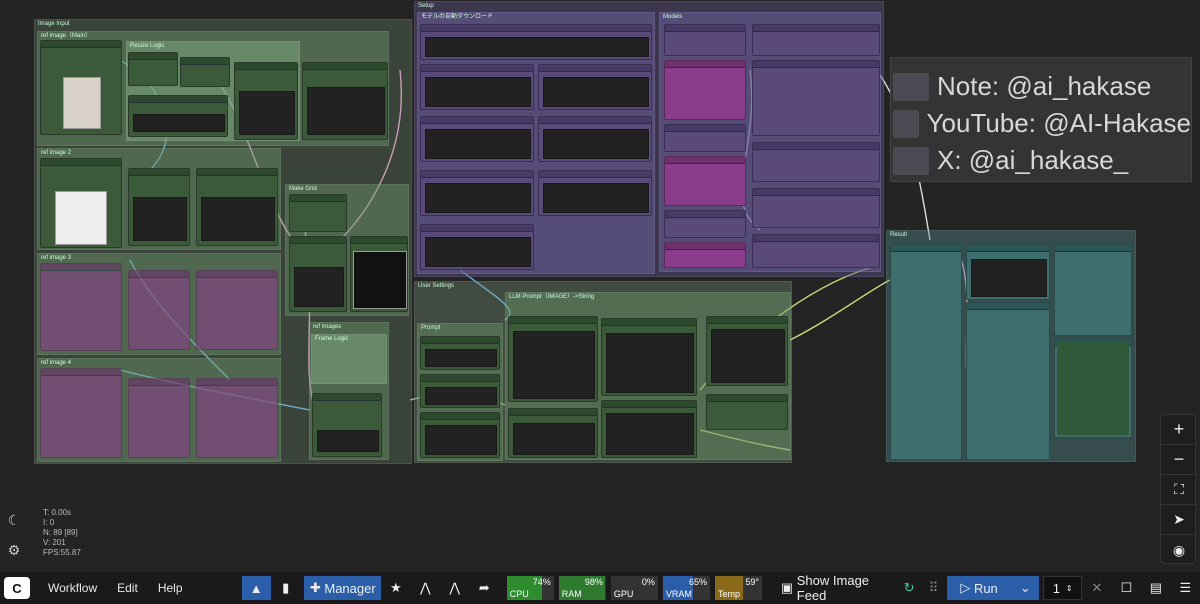 Image resolution: width=1200 pixels, height=604 pixels. What do you see at coordinates (147, 46) in the screenshot?
I see `group-title: Resize Logic` at bounding box center [147, 46].